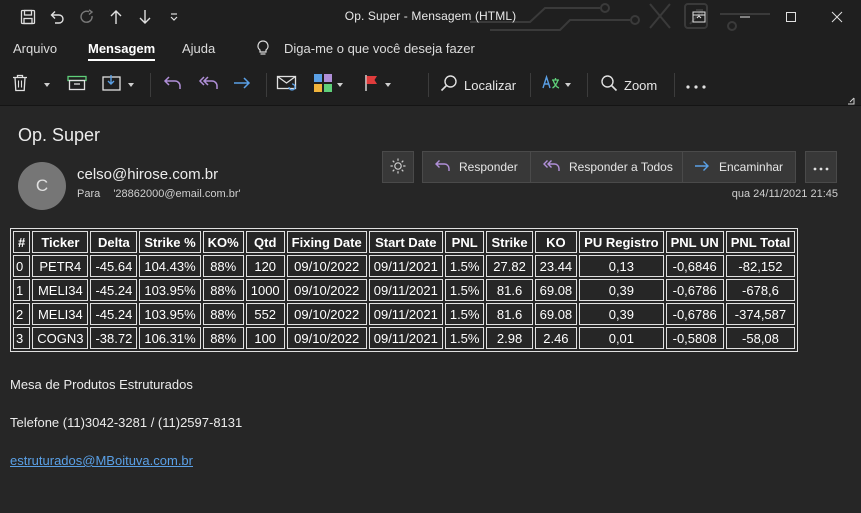 Image resolution: width=861 pixels, height=513 pixels. Describe the element at coordinates (147, 174) in the screenshot. I see `sender-address: celso@hirose.com.br` at that location.